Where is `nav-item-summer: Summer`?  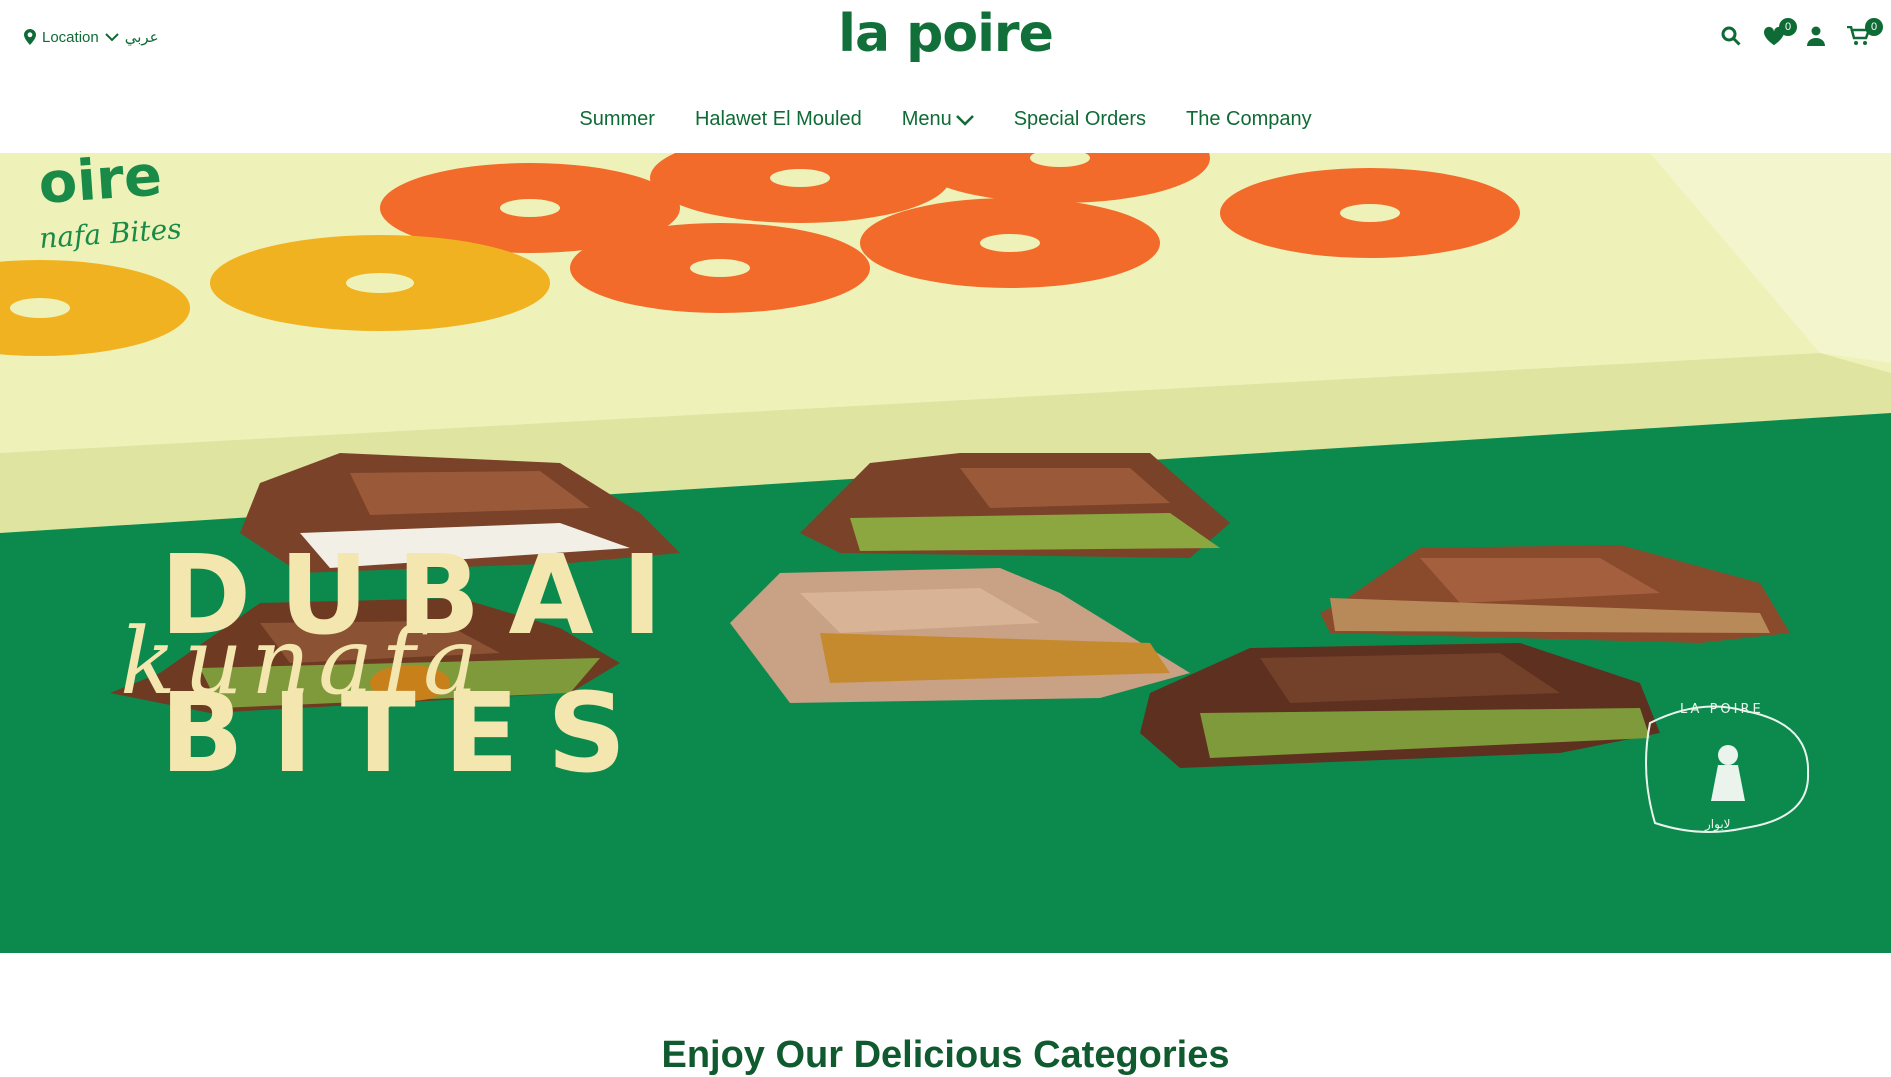
nav-item-summer: Summer is located at coordinates (617, 119).